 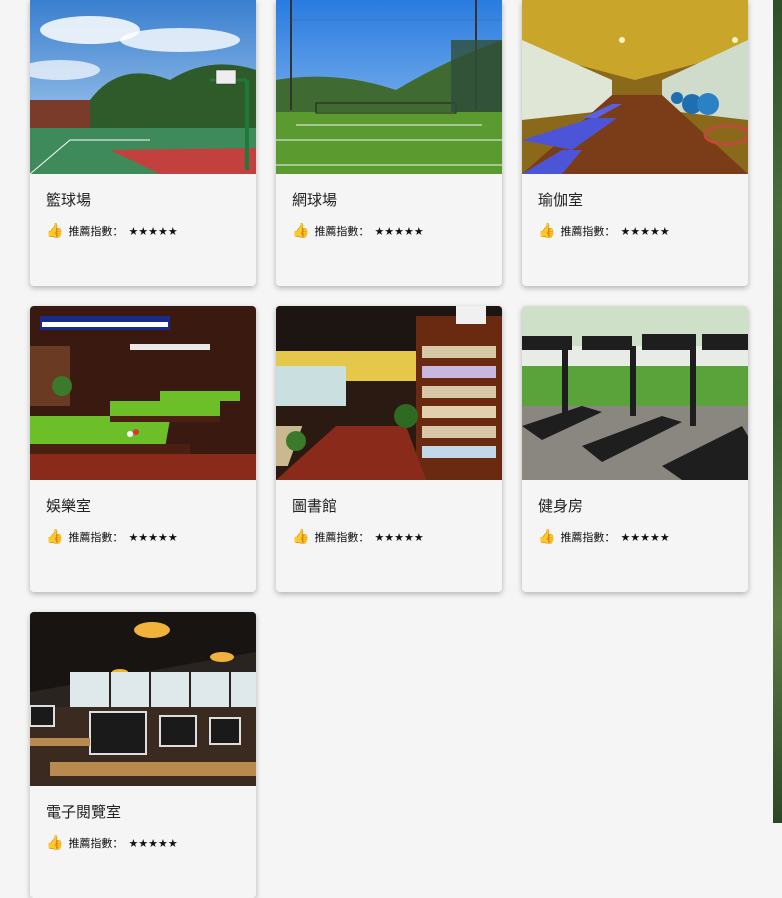 I want to click on background-image-edge, so click(x=777, y=411).